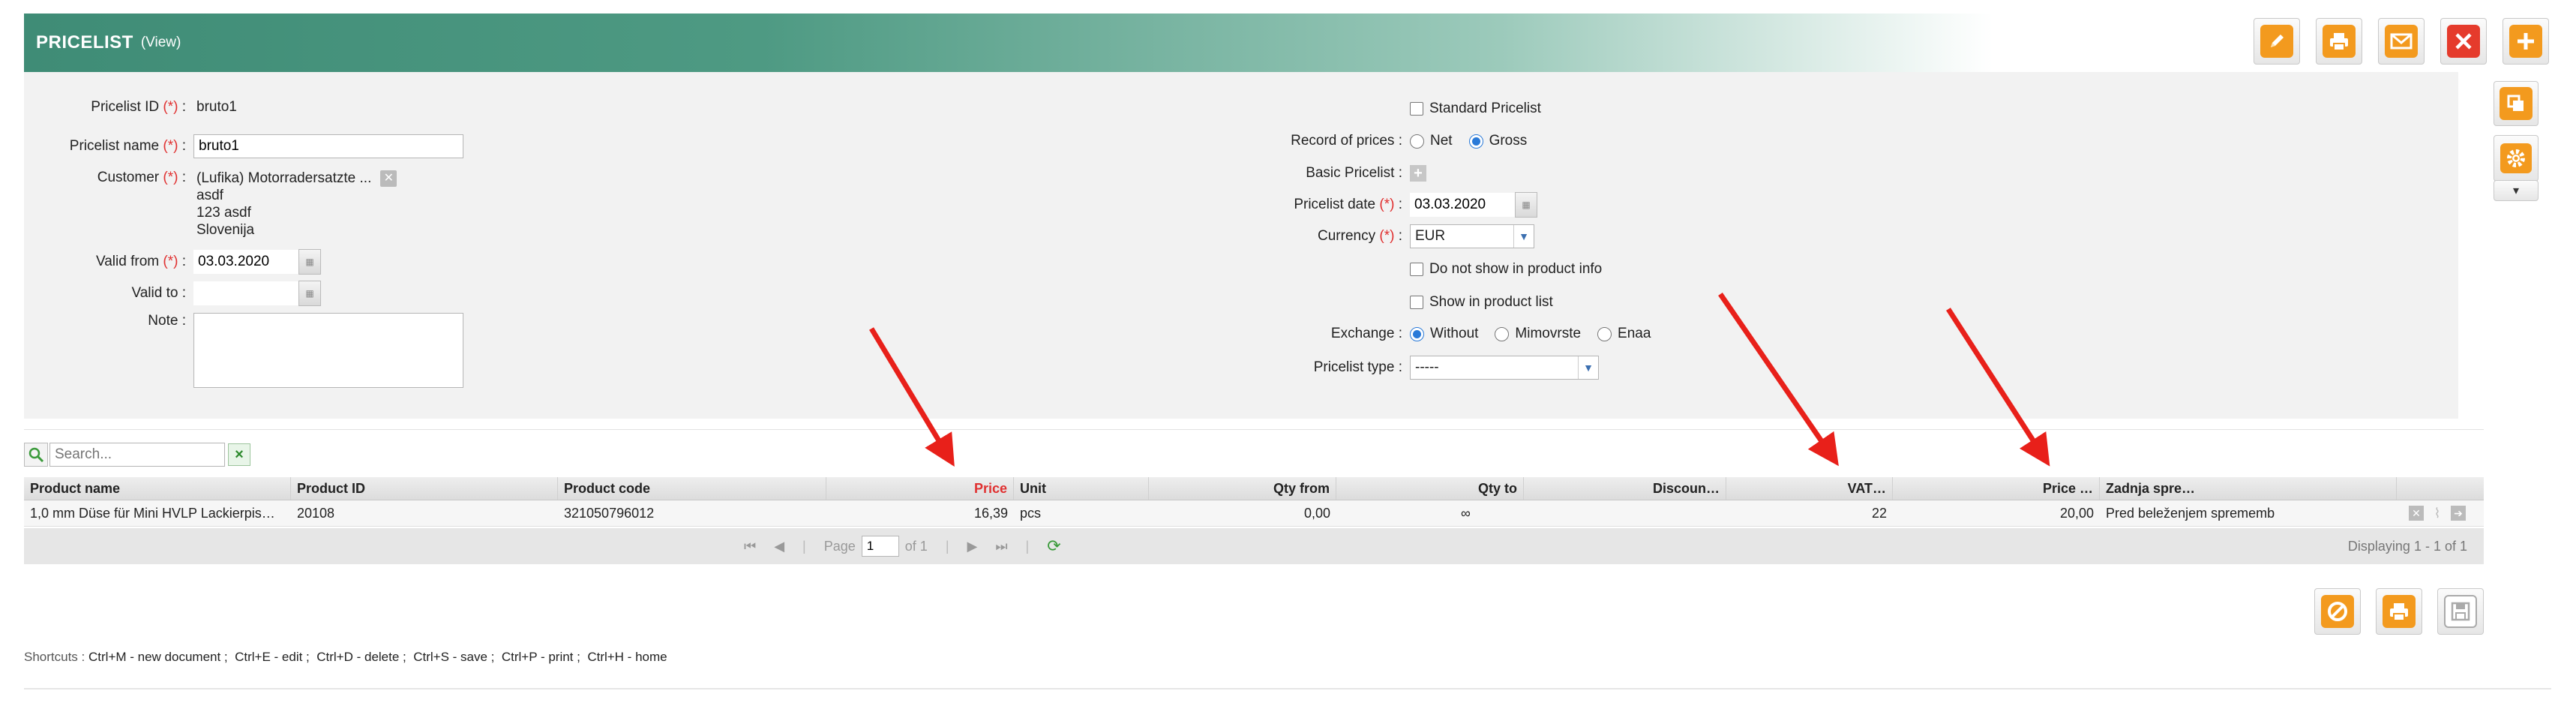 The height and width of the screenshot is (718, 2576). I want to click on annotation-arrow-price-with-vat, so click(1998, 387).